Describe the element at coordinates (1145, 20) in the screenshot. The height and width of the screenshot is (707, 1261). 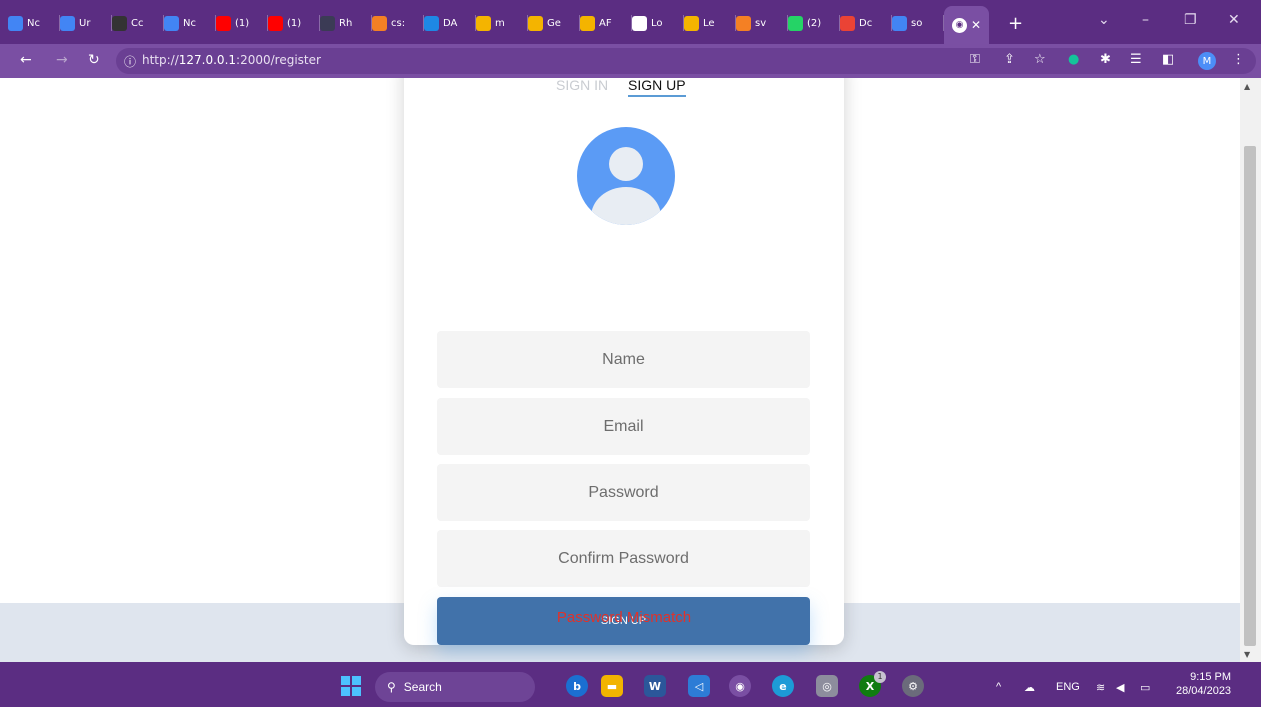
I see `minimize-icon: –` at that location.